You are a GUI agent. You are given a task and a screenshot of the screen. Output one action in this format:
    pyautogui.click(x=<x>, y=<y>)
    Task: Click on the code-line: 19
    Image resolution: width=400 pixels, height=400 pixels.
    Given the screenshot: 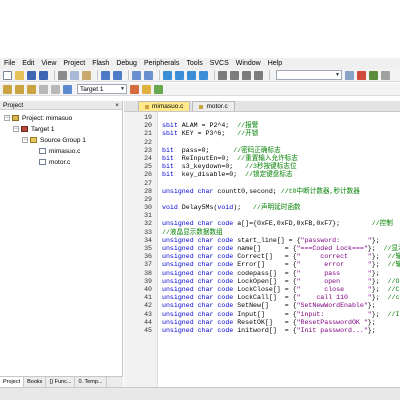 What is the action you would take?
    pyautogui.click(x=262, y=118)
    